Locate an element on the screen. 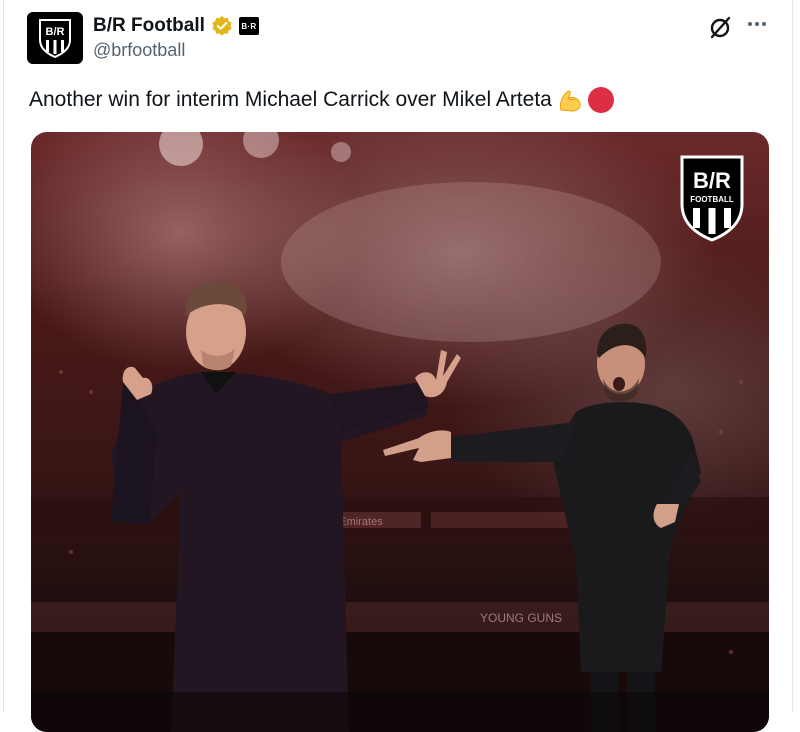 The image size is (800, 732). display-name: B/R Football is located at coordinates (149, 26).